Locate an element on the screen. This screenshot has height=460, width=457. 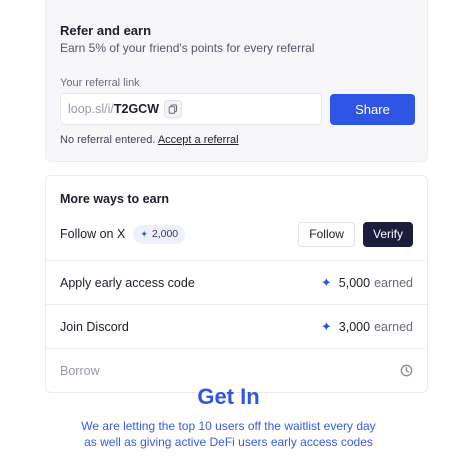
get-in-heading: Get In is located at coordinates (228, 396).